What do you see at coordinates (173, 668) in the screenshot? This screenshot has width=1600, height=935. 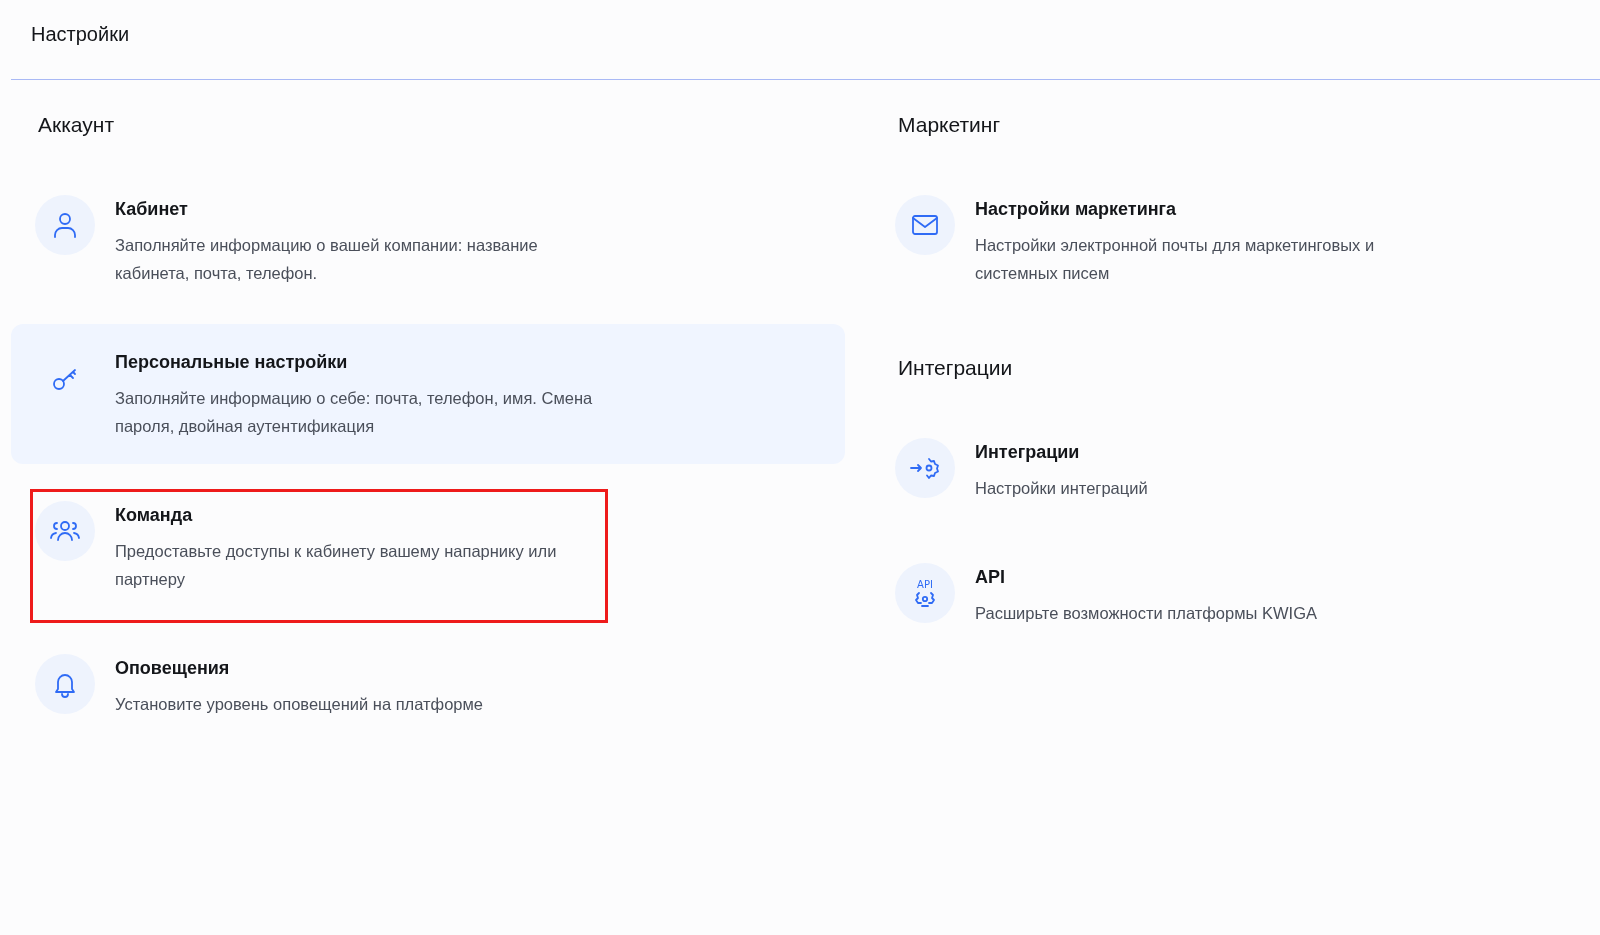 I see `item-title: Оповещения` at bounding box center [173, 668].